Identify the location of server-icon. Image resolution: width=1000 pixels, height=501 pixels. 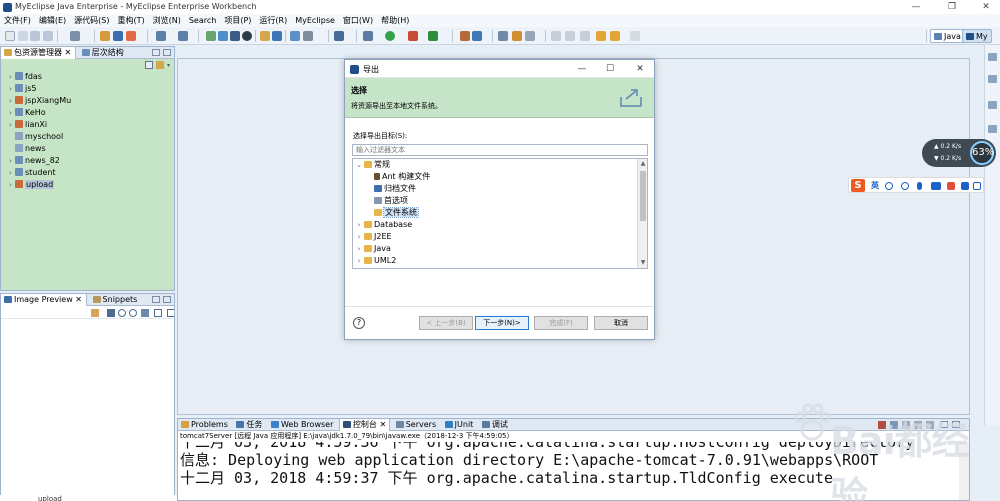
(118, 36).